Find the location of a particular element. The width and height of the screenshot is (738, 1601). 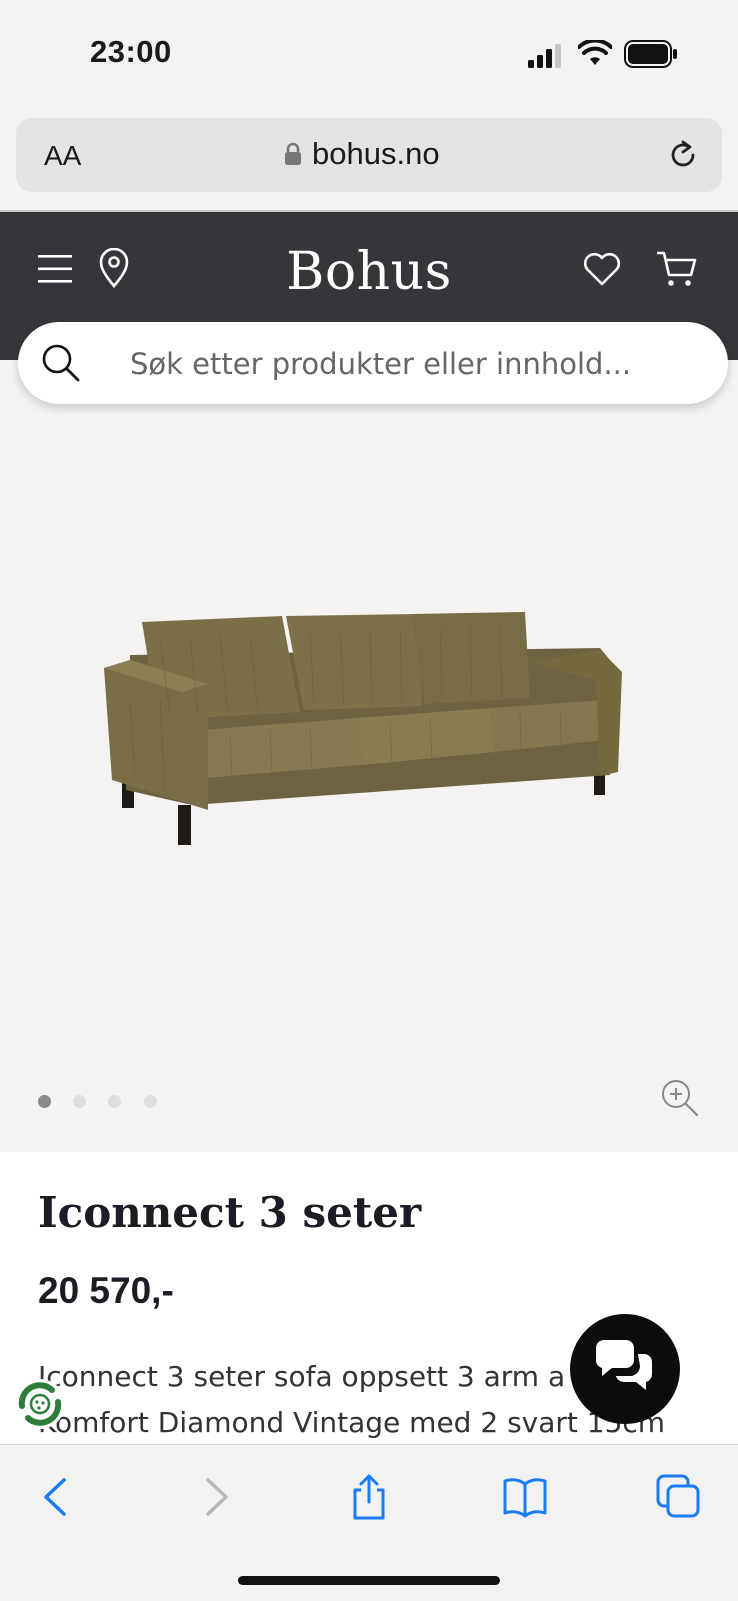

brand-logo: Bohus is located at coordinates (369, 272).